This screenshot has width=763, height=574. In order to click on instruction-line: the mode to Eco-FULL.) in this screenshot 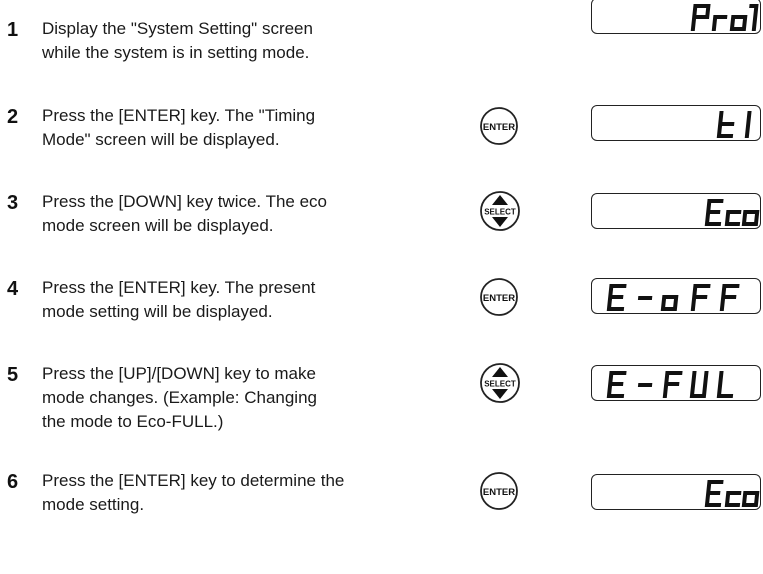, I will do `click(133, 421)`.